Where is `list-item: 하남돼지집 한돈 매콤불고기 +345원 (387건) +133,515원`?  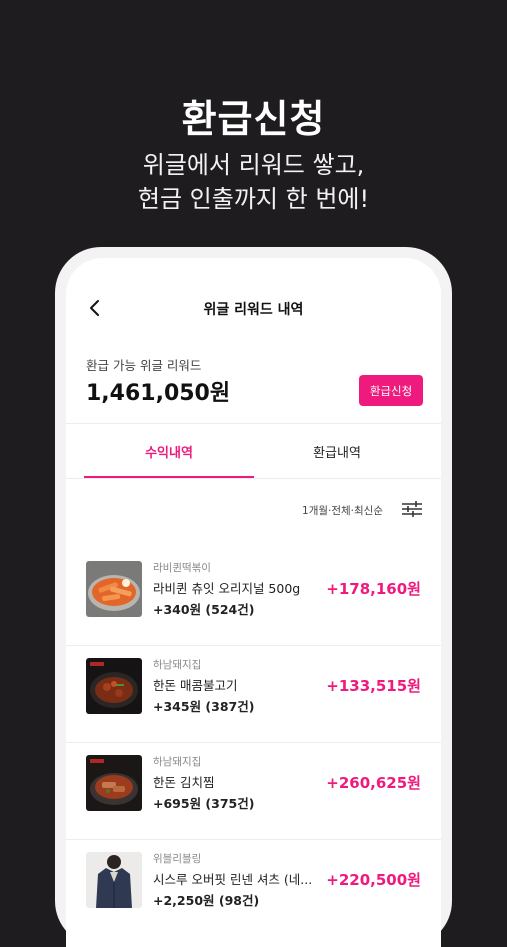
list-item: 하남돼지집 한돈 매콤불고기 +345원 (387건) +133,515원 is located at coordinates (253, 694).